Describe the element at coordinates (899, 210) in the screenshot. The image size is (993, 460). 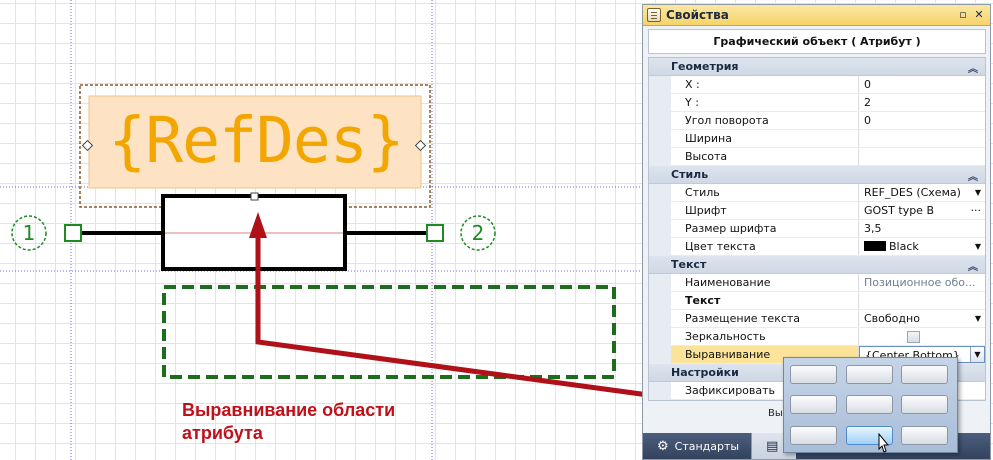
I see `property-value: GOST type B` at that location.